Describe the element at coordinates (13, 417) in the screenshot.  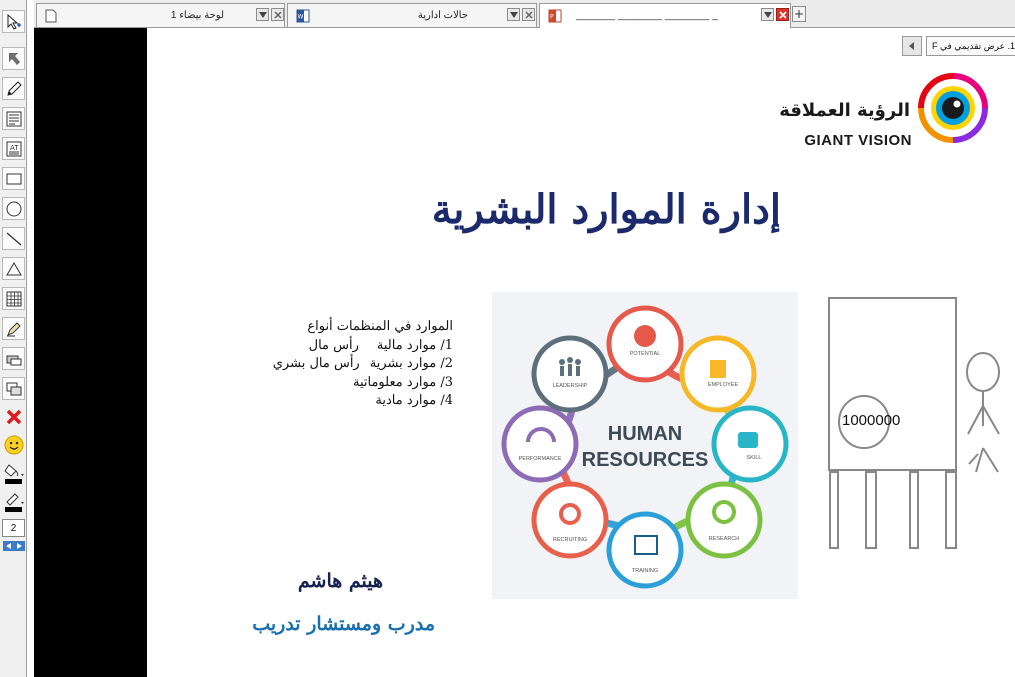
I see `delete-icon` at that location.